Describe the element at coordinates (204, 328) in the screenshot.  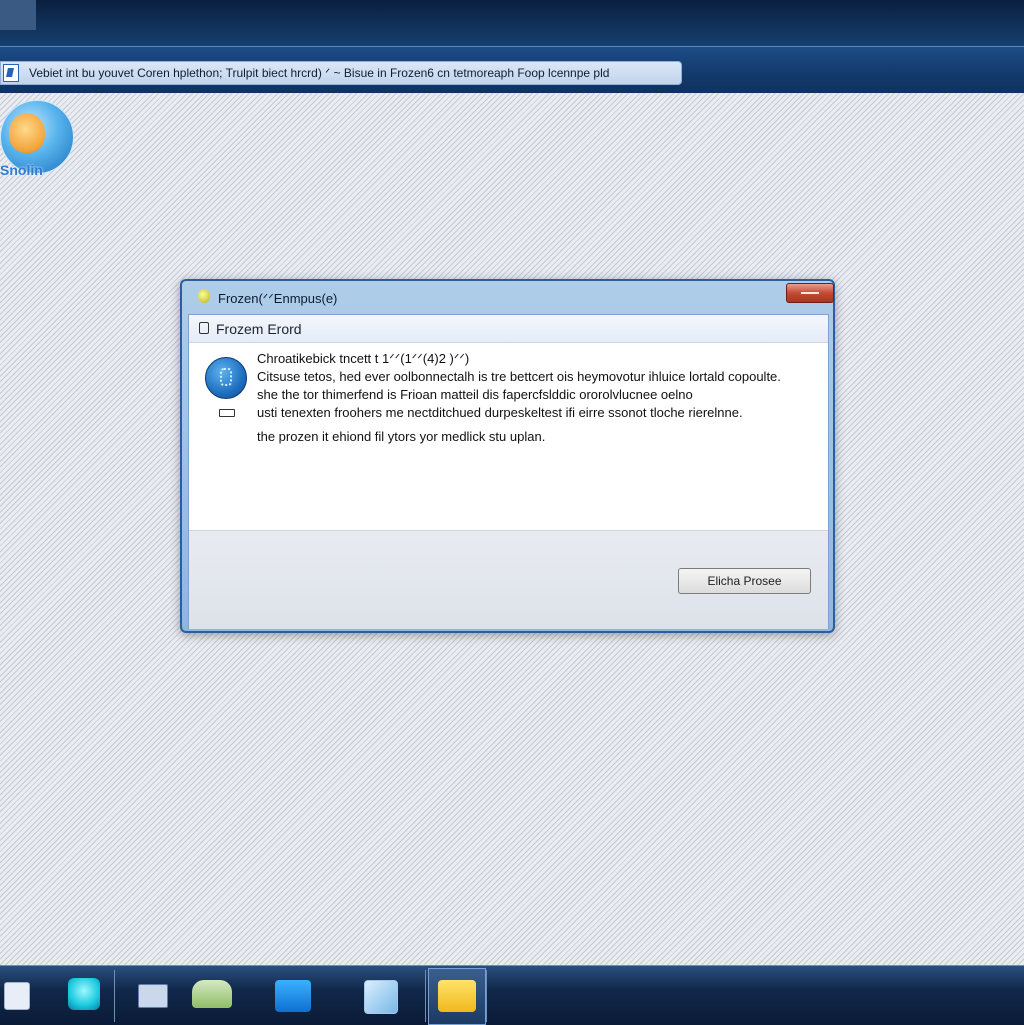
I see `header-icon` at that location.